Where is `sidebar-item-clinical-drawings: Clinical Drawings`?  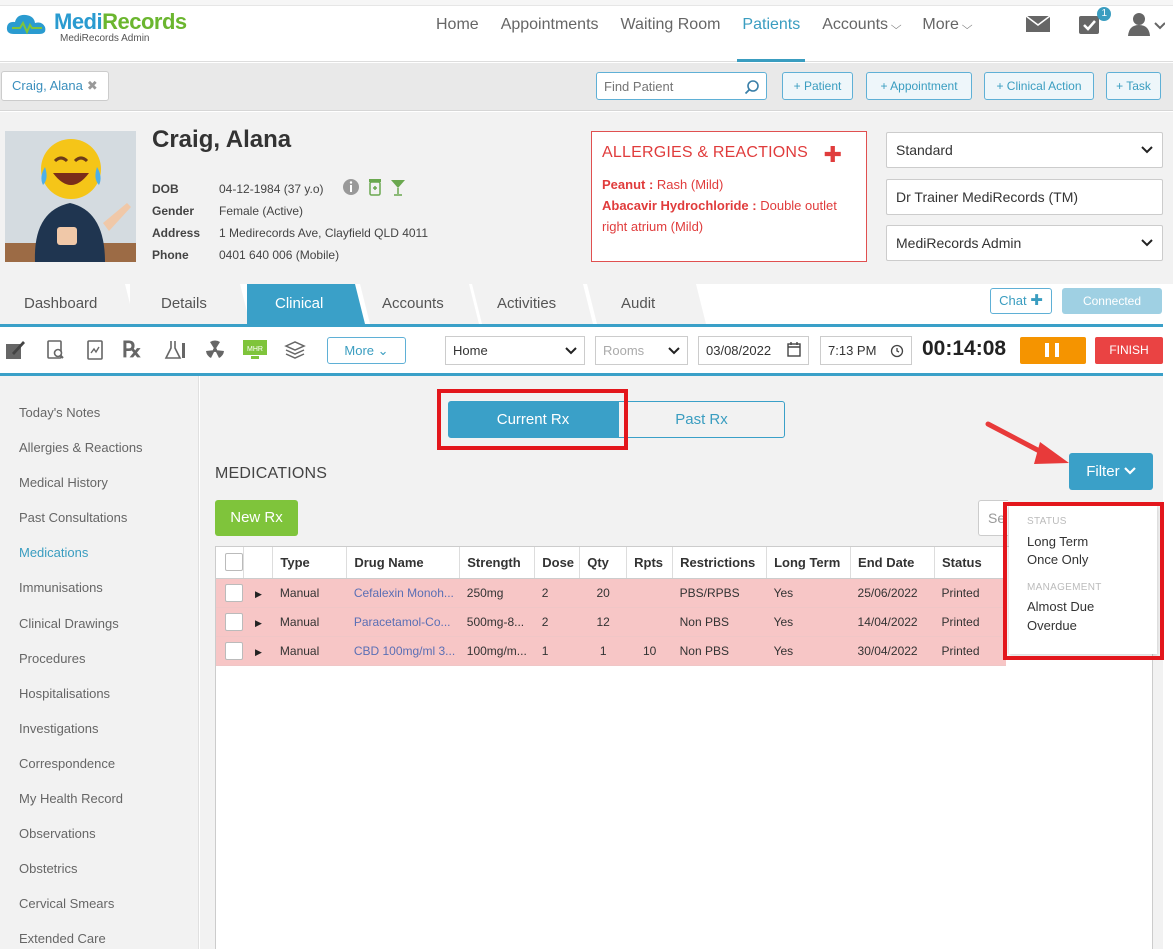
sidebar-item-clinical-drawings: Clinical Drawings is located at coordinates (69, 623).